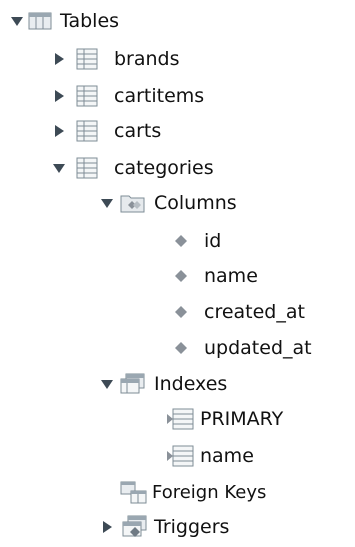 The height and width of the screenshot is (547, 355). I want to click on tree-node-tables: Tables, so click(64, 21).